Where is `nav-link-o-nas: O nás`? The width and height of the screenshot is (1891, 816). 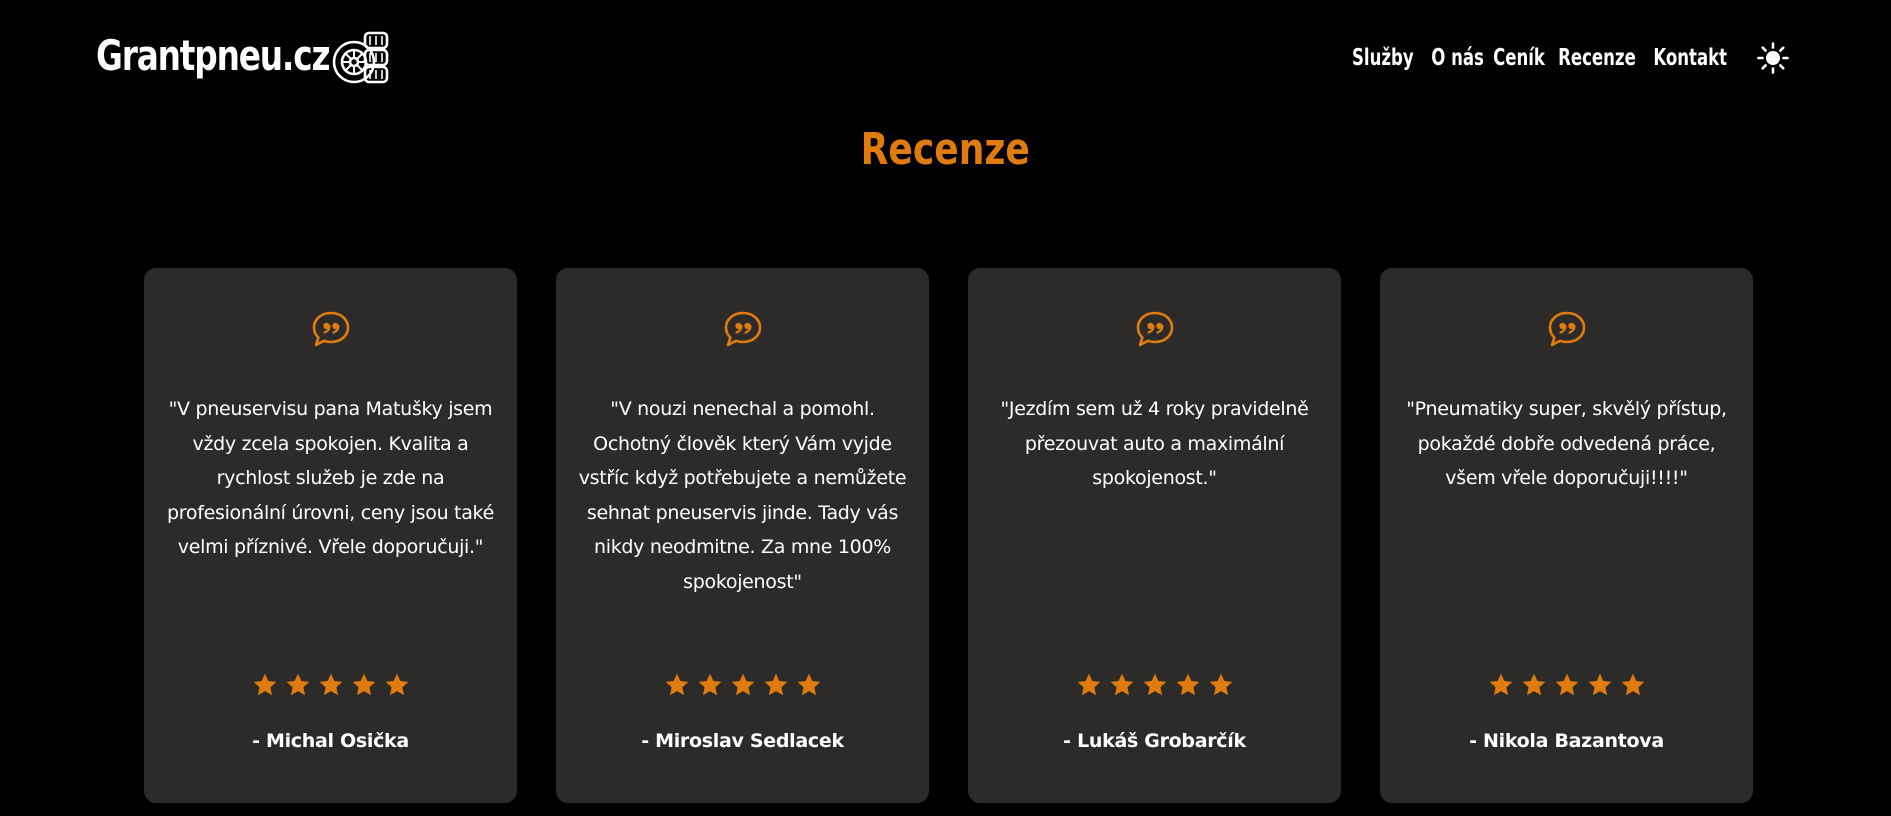
nav-link-o-nas: O nás is located at coordinates (1458, 58).